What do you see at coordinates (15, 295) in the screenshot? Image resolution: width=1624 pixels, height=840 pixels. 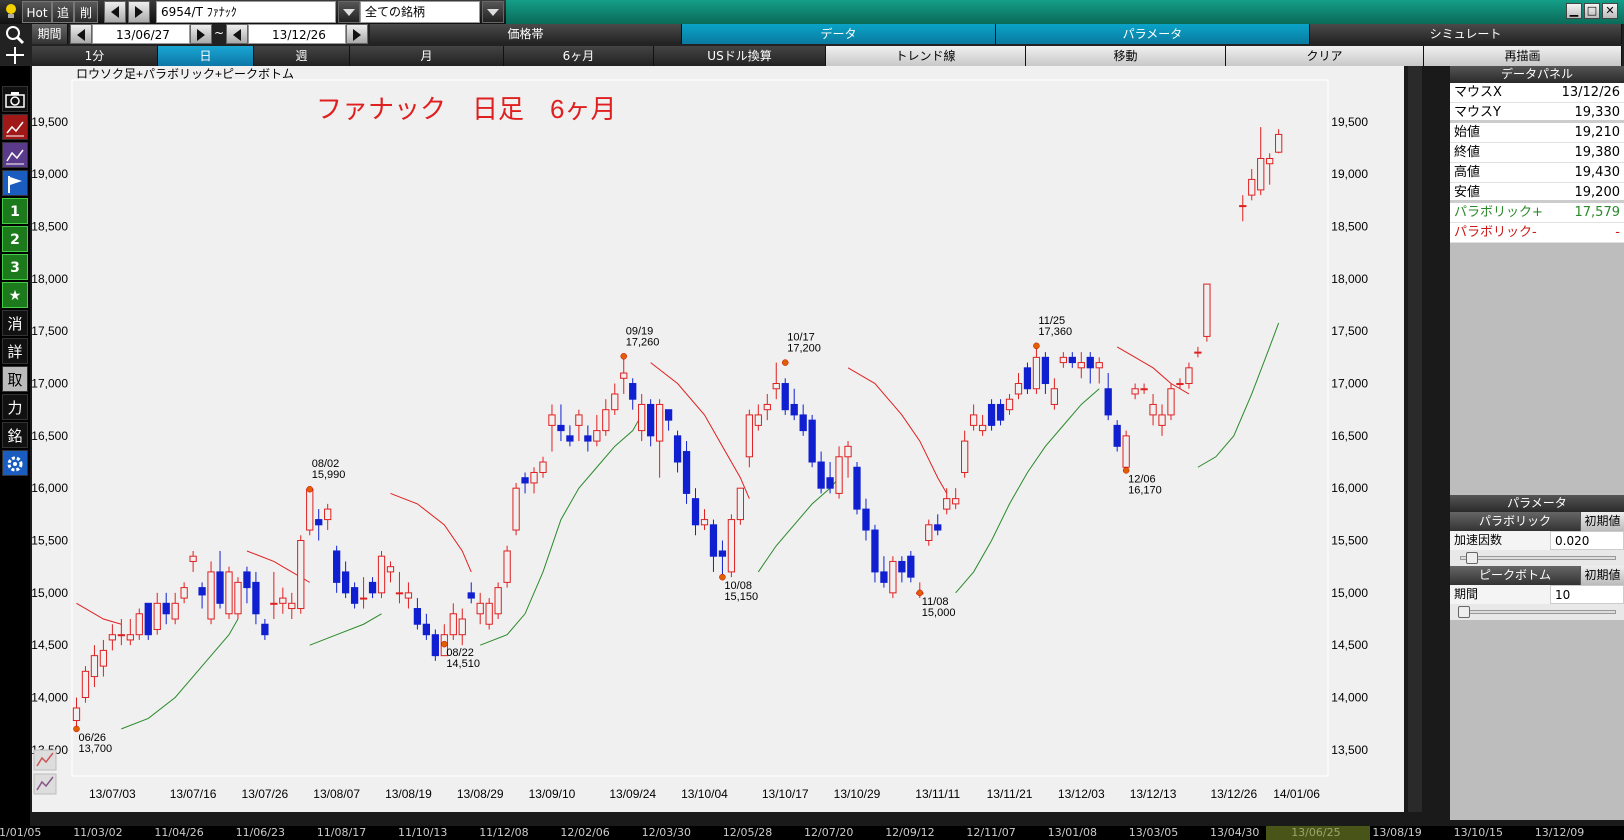 I see `star-icon: ★` at bounding box center [15, 295].